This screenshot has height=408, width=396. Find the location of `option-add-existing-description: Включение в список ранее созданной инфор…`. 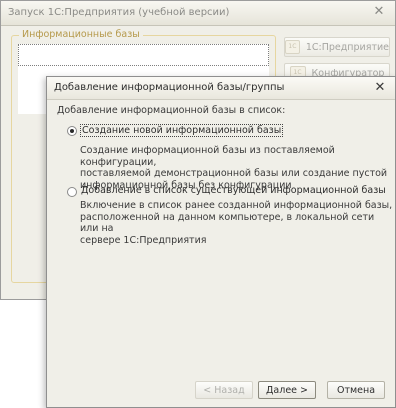

option-add-existing-description: Включение в список ранее созданной инфор… is located at coordinates (237, 223).